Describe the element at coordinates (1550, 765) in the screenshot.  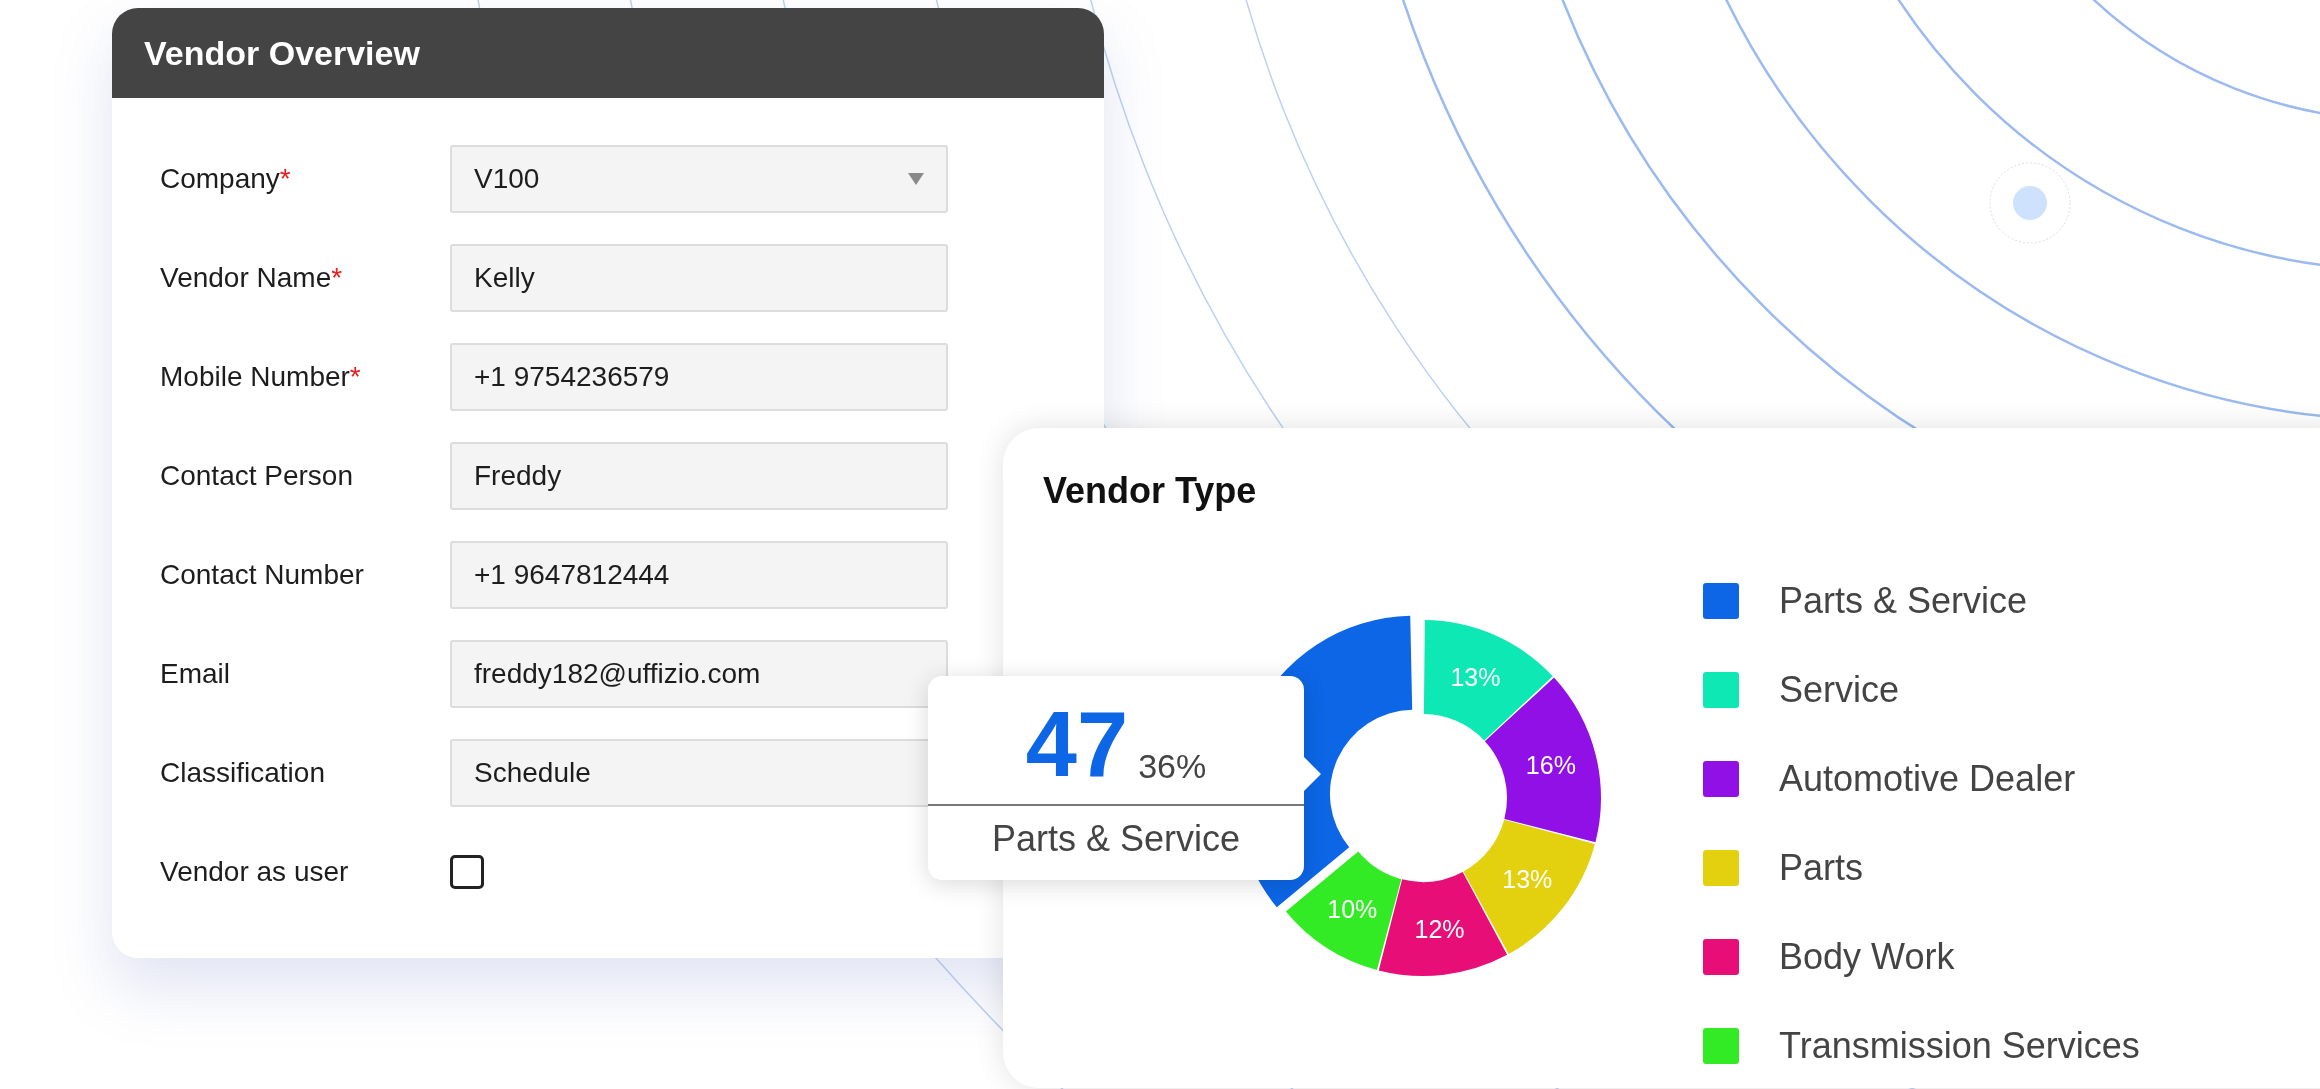
I see `slice-label: 16%` at that location.